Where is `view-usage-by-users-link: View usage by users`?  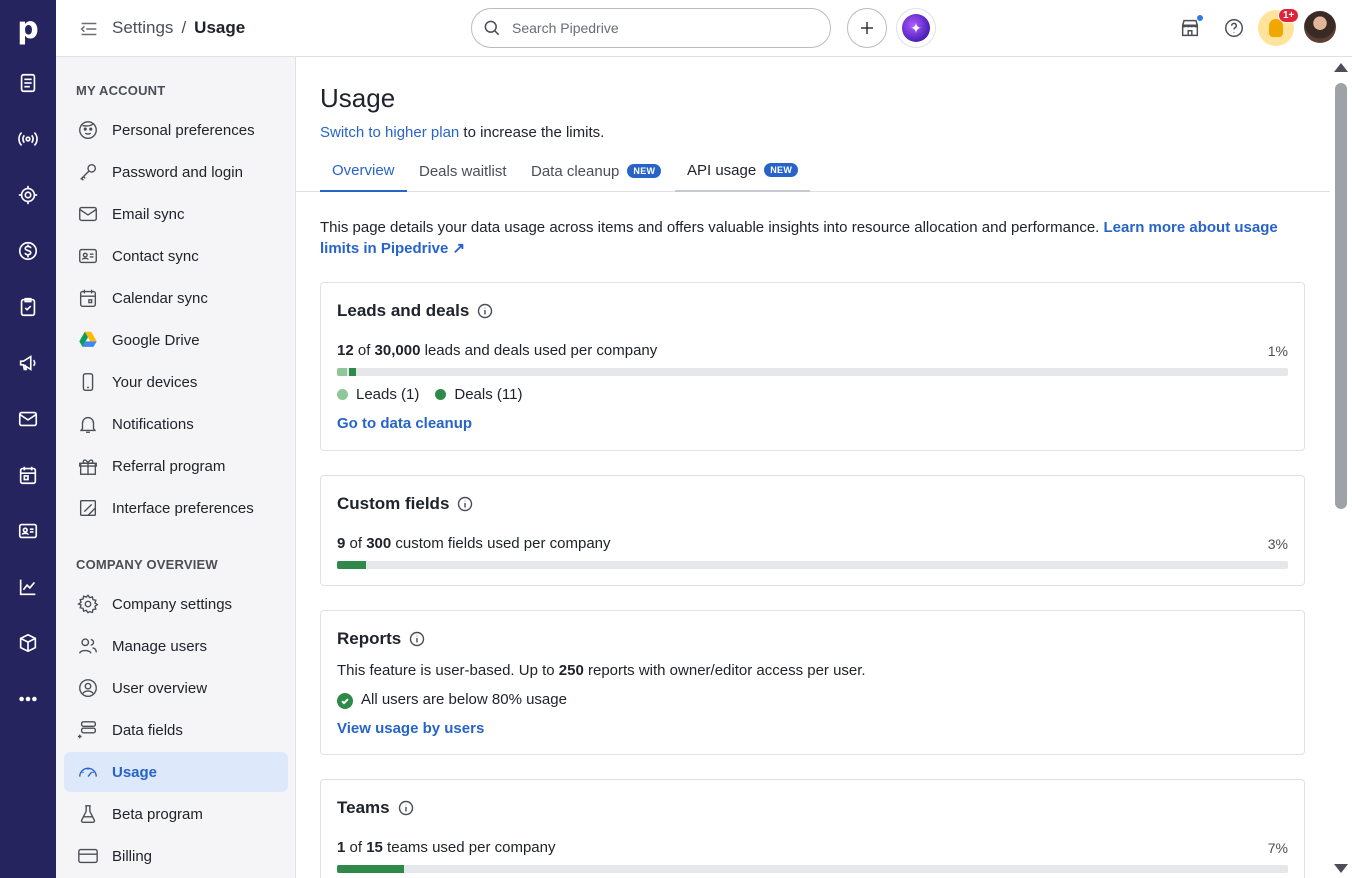 view-usage-by-users-link: View usage by users is located at coordinates (410, 728).